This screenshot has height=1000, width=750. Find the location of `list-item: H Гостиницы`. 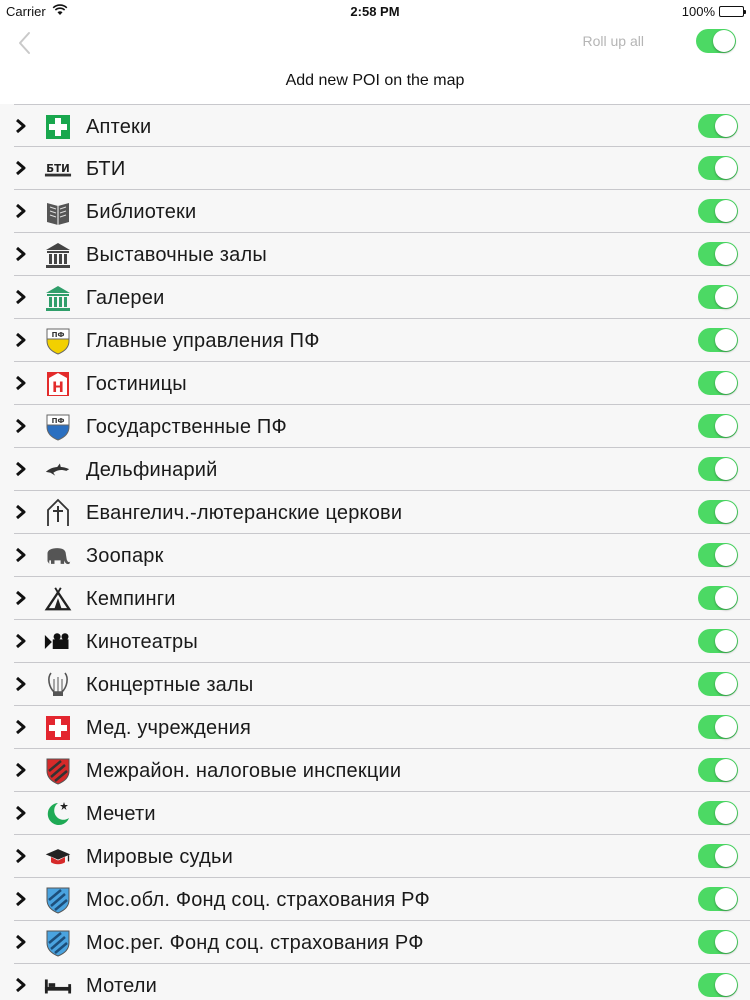

list-item: H Гостиницы is located at coordinates (382, 383).